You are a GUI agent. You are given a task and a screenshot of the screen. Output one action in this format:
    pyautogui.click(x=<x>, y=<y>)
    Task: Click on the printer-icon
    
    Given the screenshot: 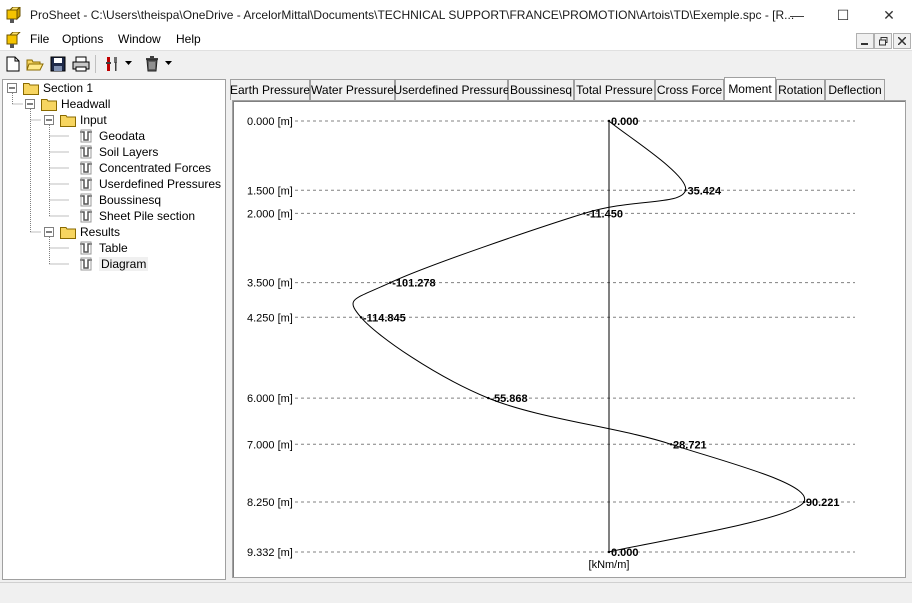 What is the action you would take?
    pyautogui.click(x=81, y=64)
    